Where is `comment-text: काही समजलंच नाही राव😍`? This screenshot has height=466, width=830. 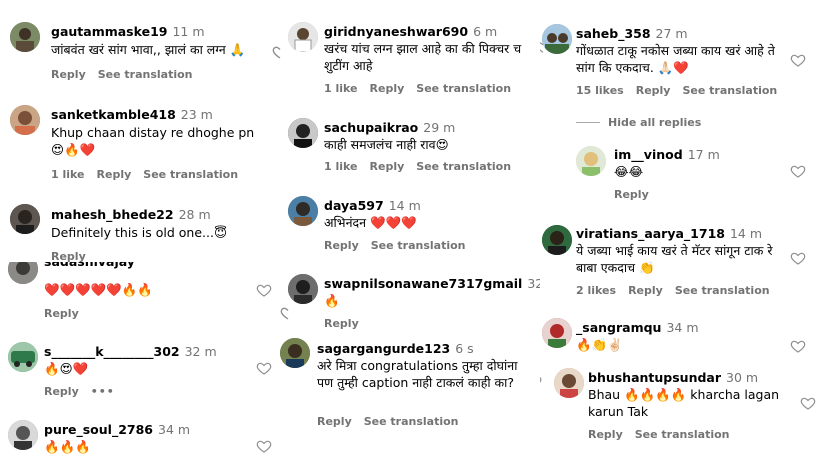 comment-text: काही समजलंच नाही राव😍 is located at coordinates (386, 144).